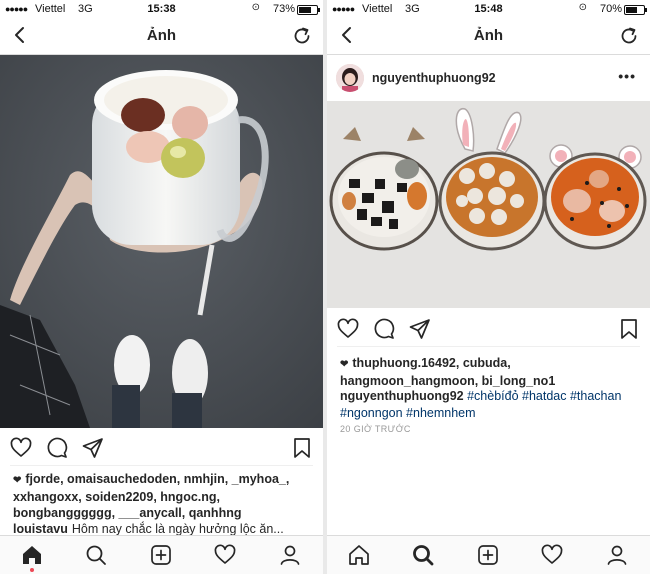 This screenshot has width=650, height=574. I want to click on caption-username: nguyenthuphuong92, so click(402, 396).